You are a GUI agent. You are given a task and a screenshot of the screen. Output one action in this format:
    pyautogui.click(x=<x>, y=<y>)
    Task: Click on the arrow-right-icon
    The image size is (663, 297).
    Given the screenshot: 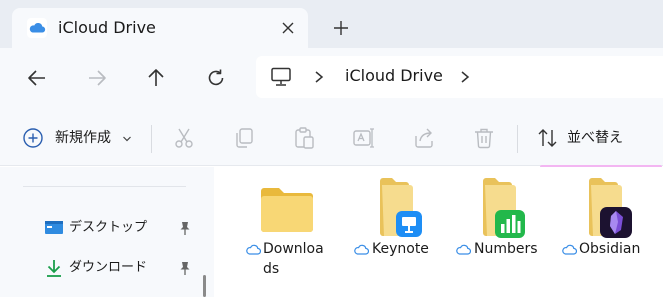 What is the action you would take?
    pyautogui.click(x=97, y=78)
    